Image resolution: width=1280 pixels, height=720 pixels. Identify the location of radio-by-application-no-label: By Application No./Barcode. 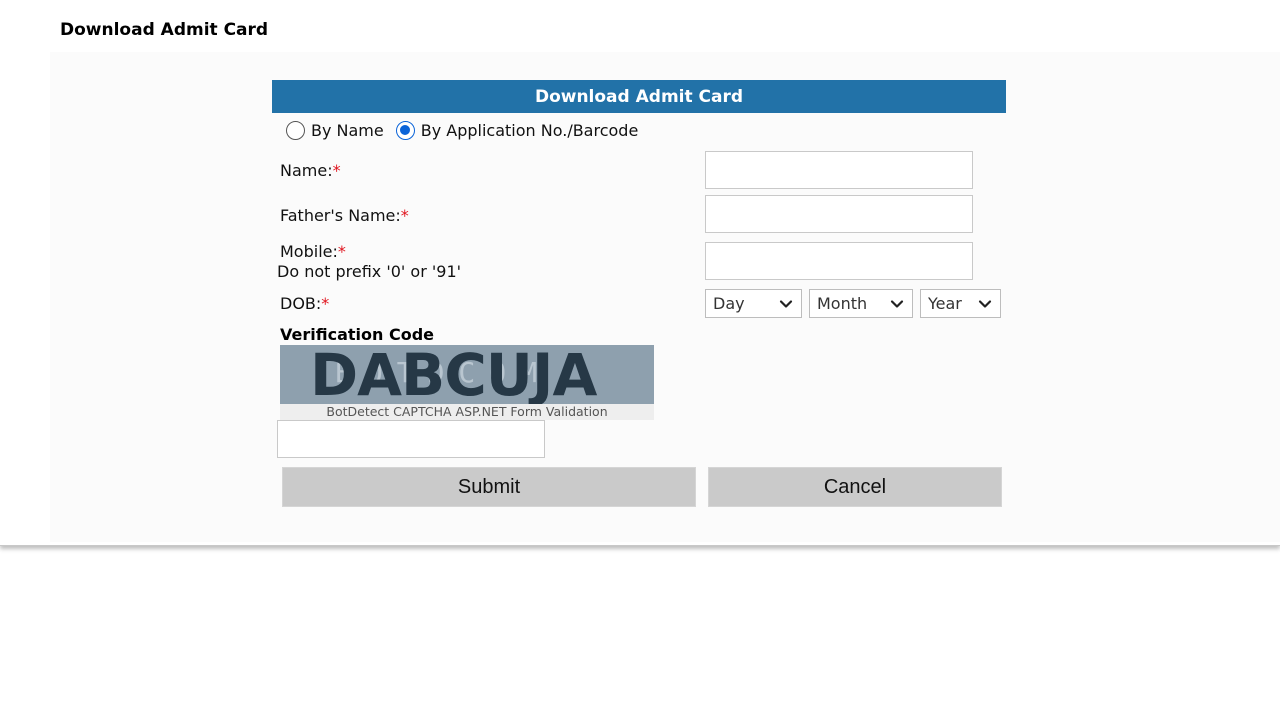
(530, 130).